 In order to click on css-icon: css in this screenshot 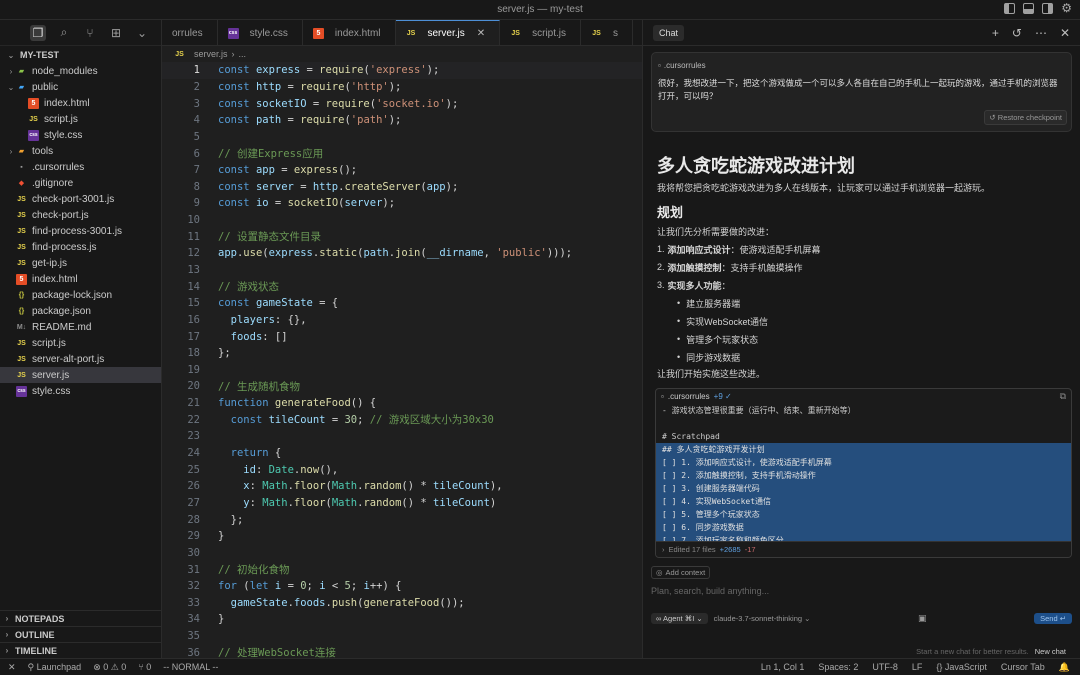, I will do `click(21, 391)`.